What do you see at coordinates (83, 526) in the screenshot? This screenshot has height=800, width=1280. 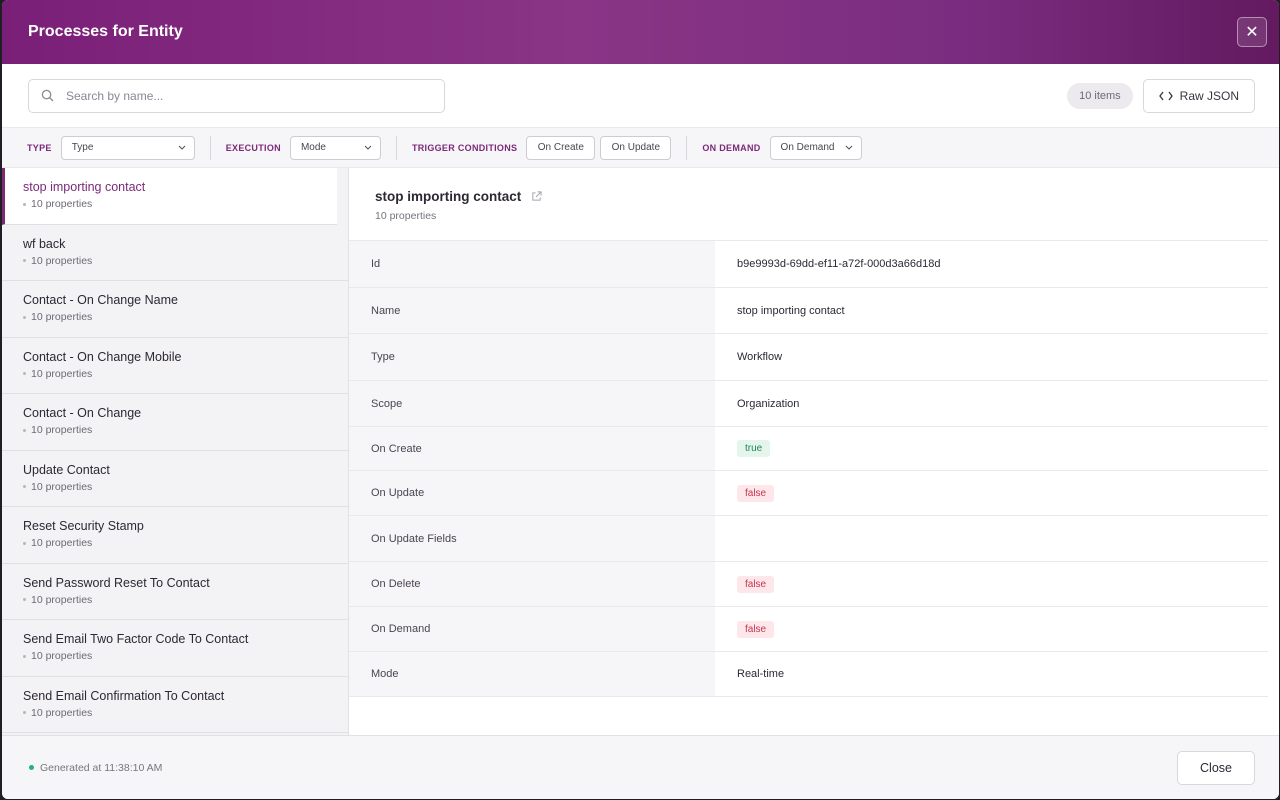 I see `list-item-name: Reset Security Stamp` at bounding box center [83, 526].